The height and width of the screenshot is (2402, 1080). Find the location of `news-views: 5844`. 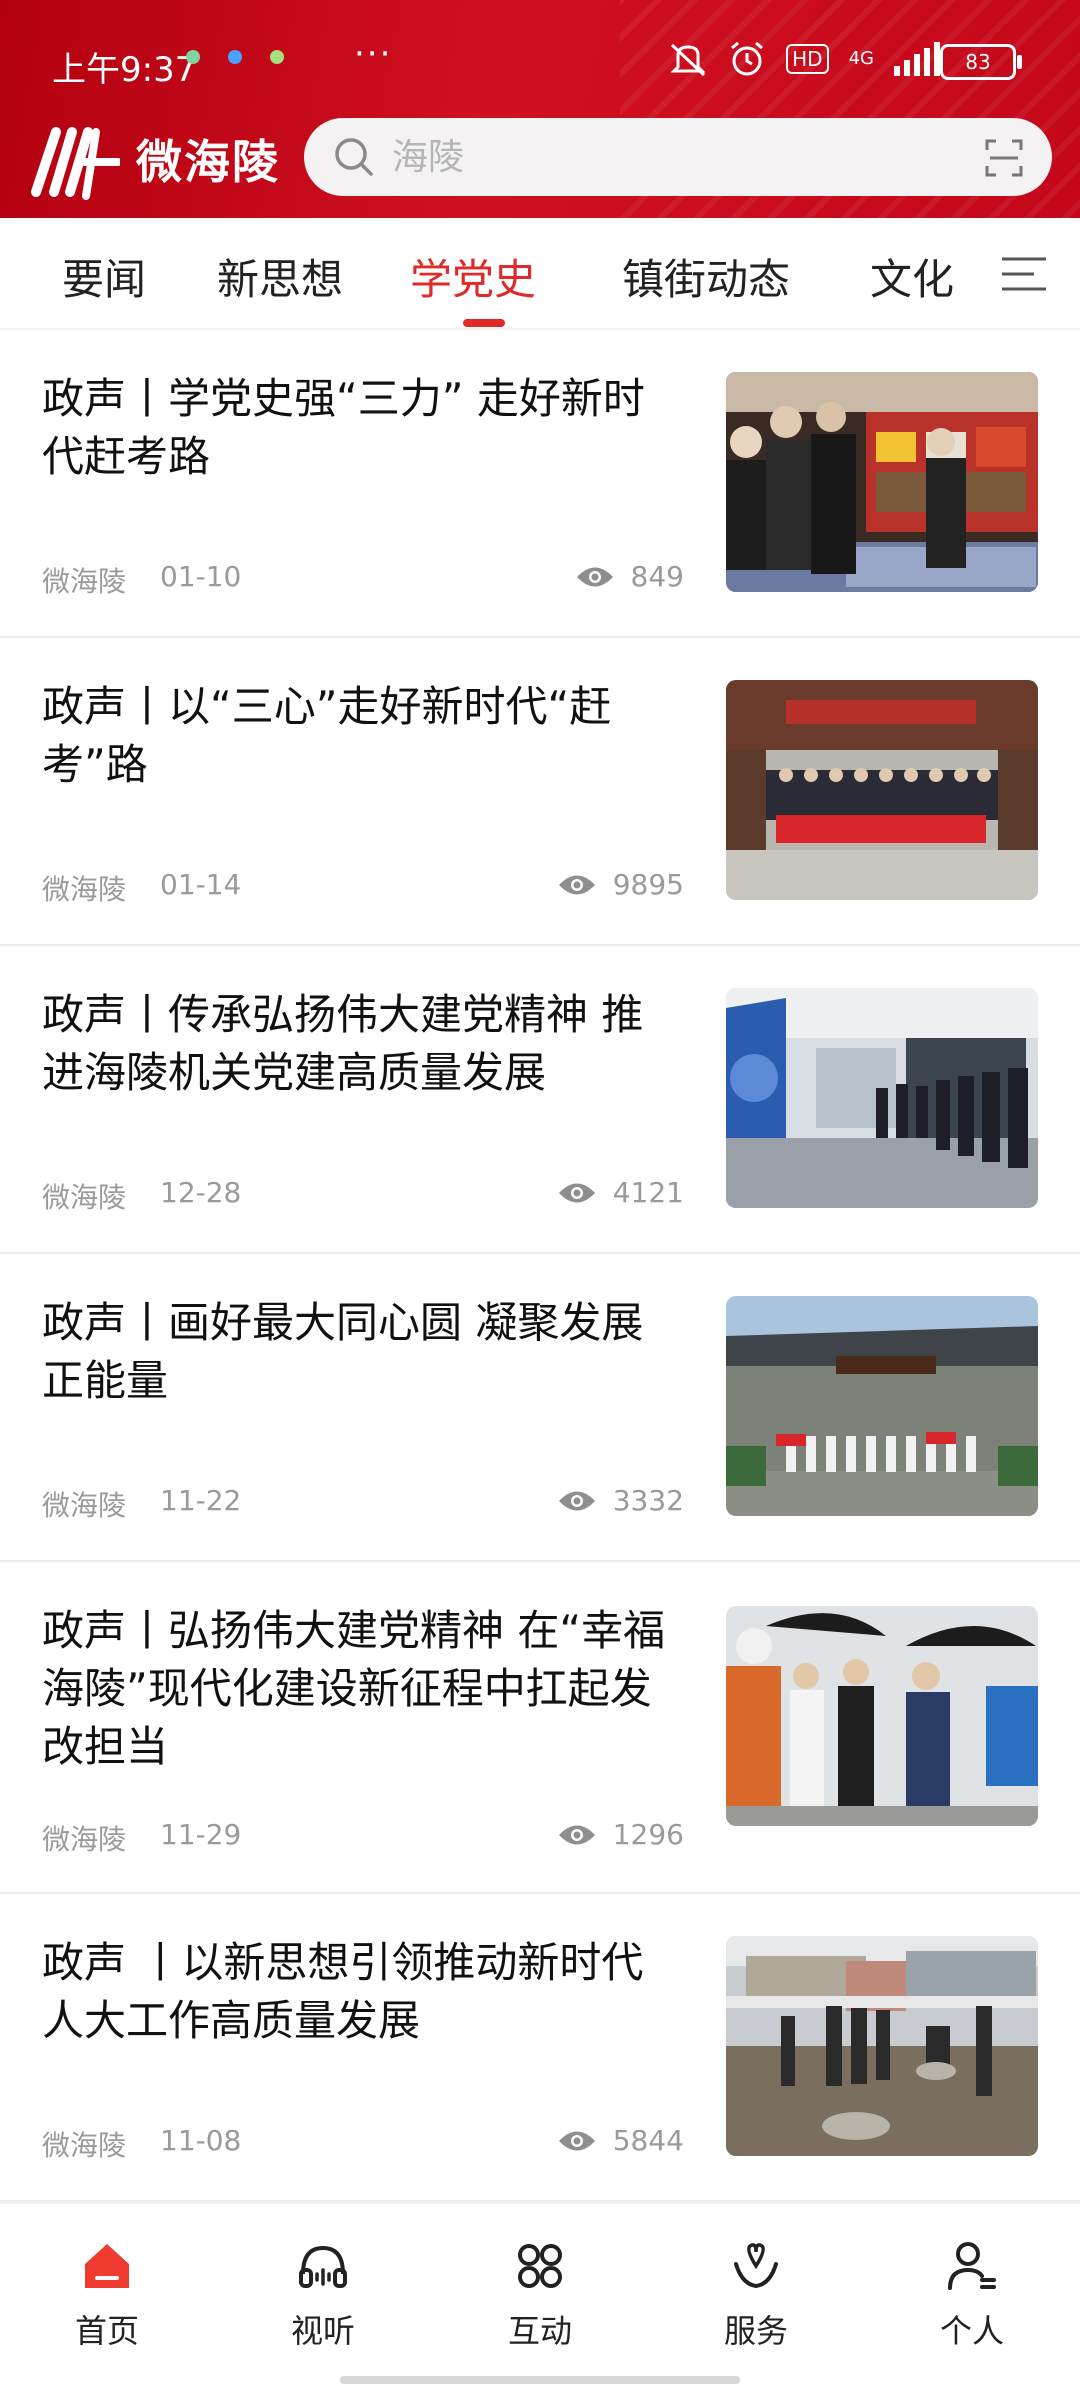

news-views: 5844 is located at coordinates (620, 2140).